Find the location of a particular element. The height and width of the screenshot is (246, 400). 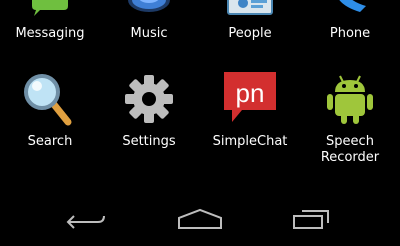

app-messaging: Messaging is located at coordinates (50, 22).